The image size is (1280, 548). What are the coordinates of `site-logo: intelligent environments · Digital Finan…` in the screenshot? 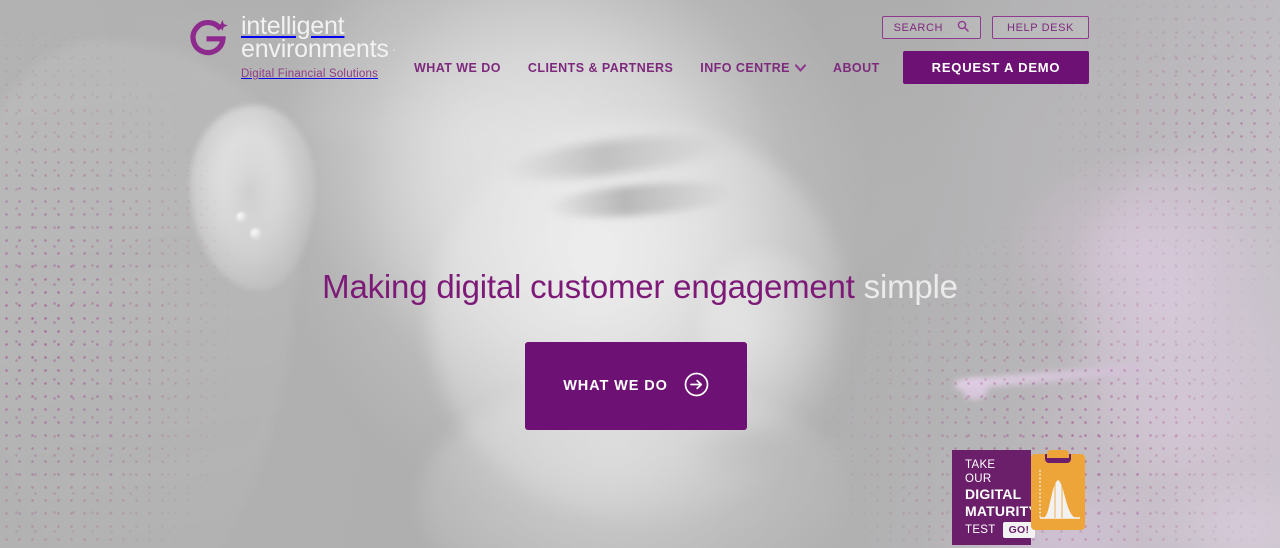 It's located at (292, 47).